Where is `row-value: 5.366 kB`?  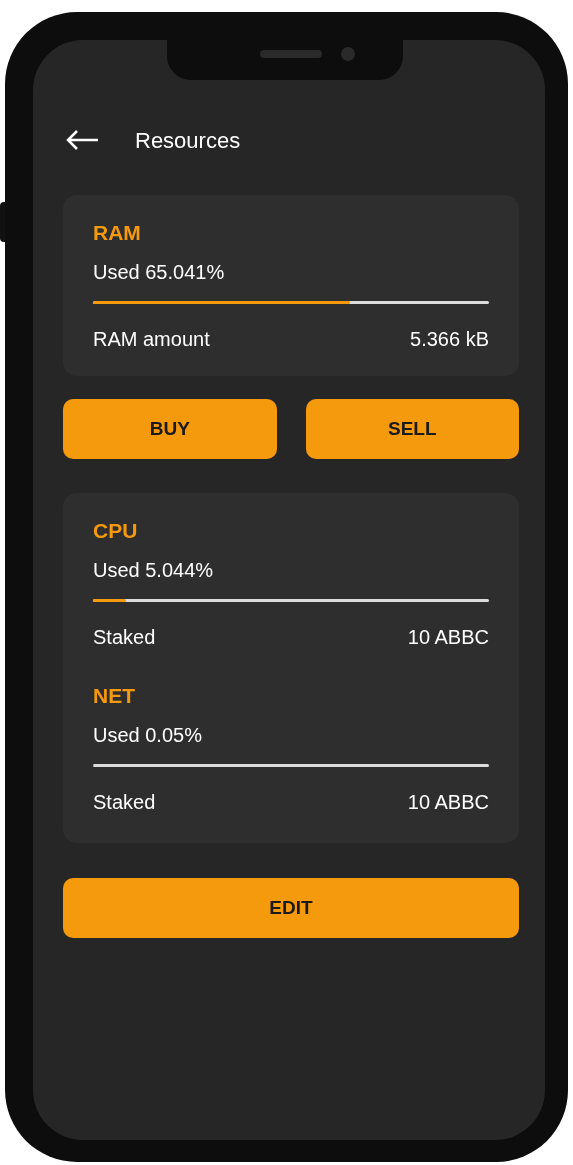
row-value: 5.366 kB is located at coordinates (449, 339).